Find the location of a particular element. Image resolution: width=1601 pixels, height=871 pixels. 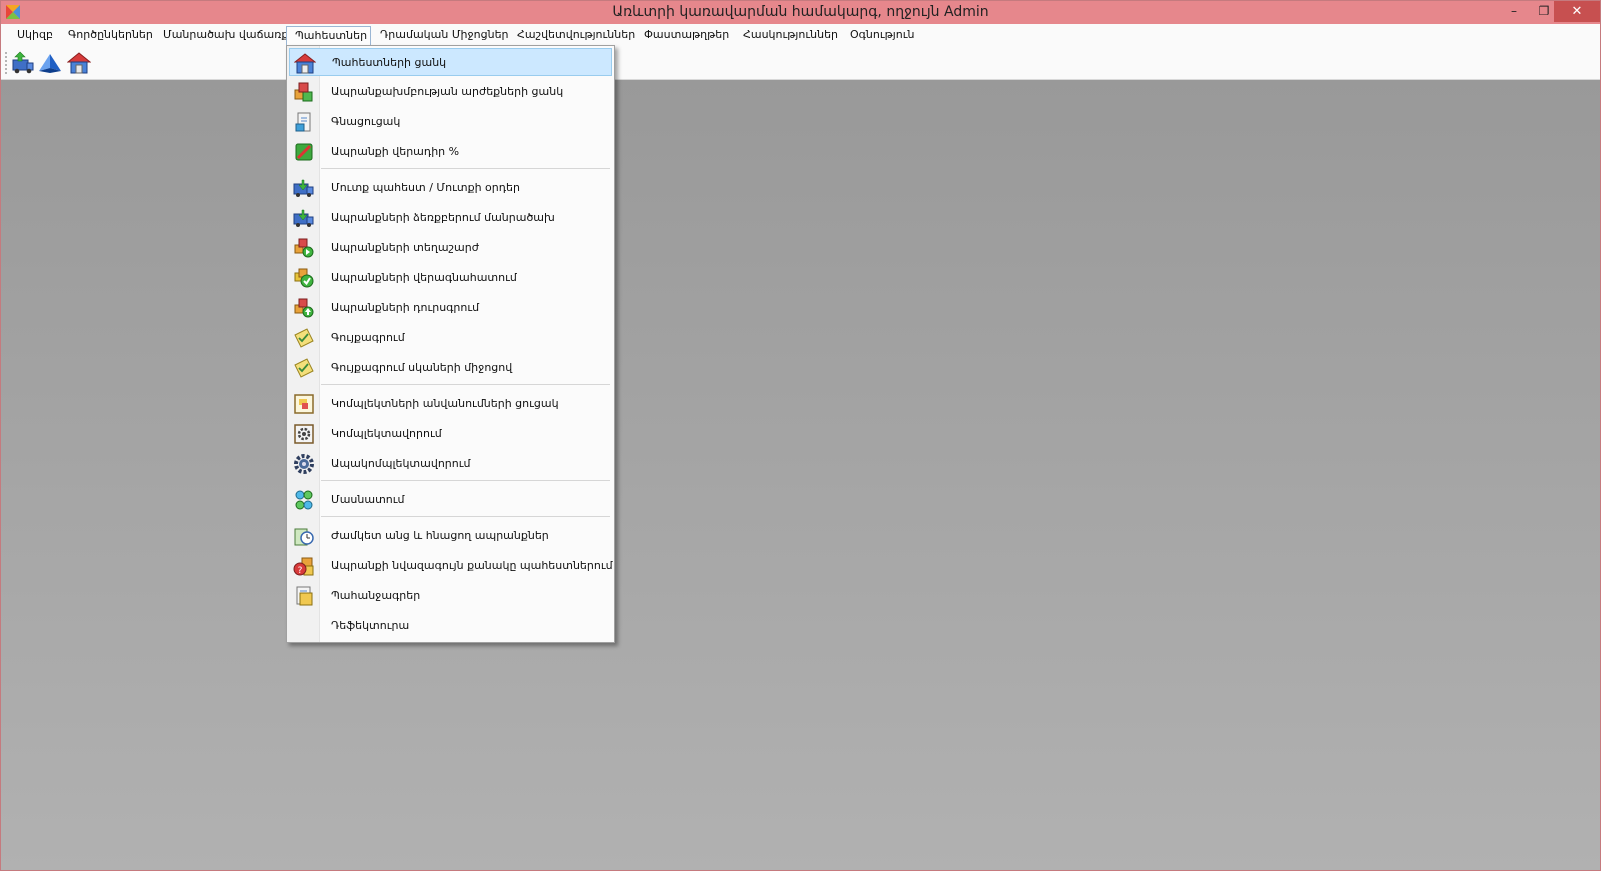

truck-purchase-icon is located at coordinates (303, 218).